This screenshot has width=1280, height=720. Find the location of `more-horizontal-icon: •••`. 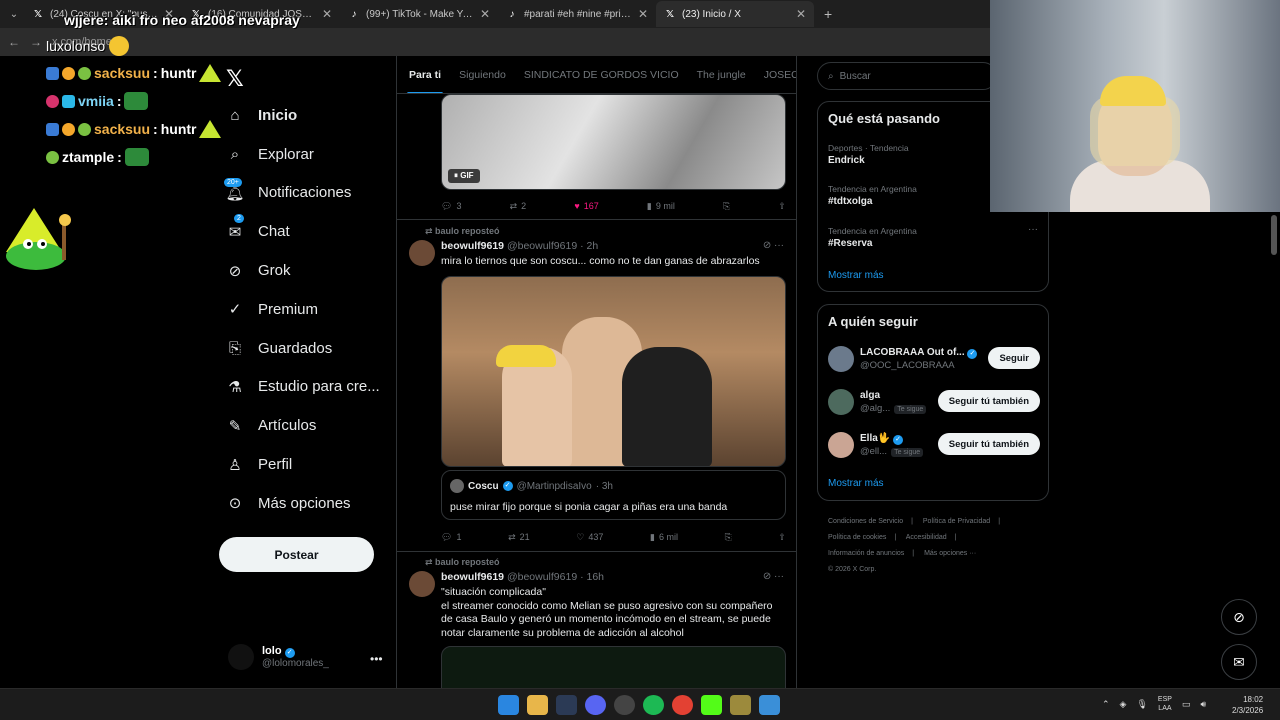

more-horizontal-icon: ••• is located at coordinates (376, 659).